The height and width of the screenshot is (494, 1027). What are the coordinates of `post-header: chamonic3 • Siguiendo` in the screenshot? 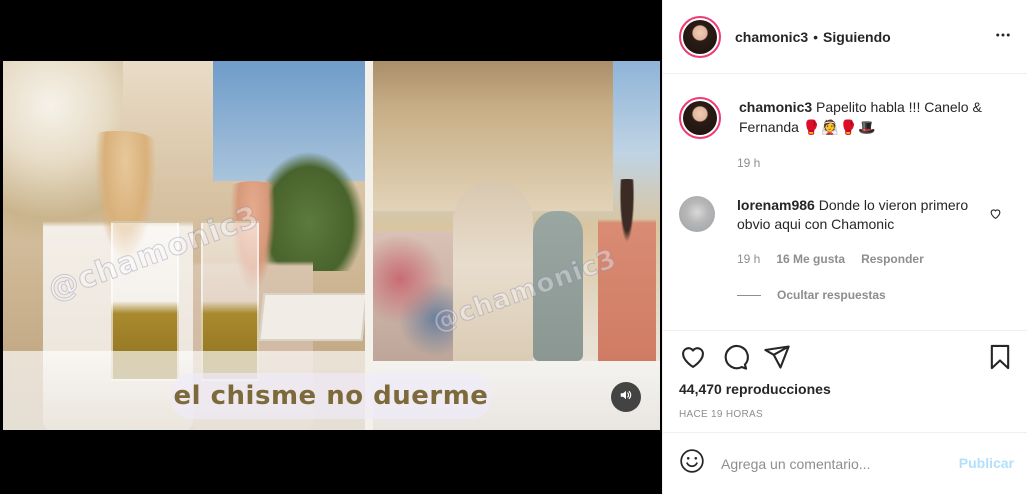 It's located at (845, 37).